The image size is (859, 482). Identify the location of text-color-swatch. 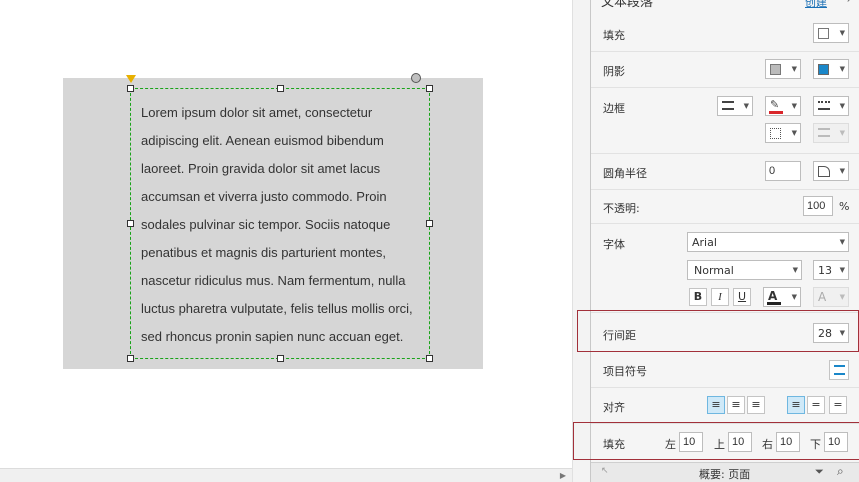
(774, 303).